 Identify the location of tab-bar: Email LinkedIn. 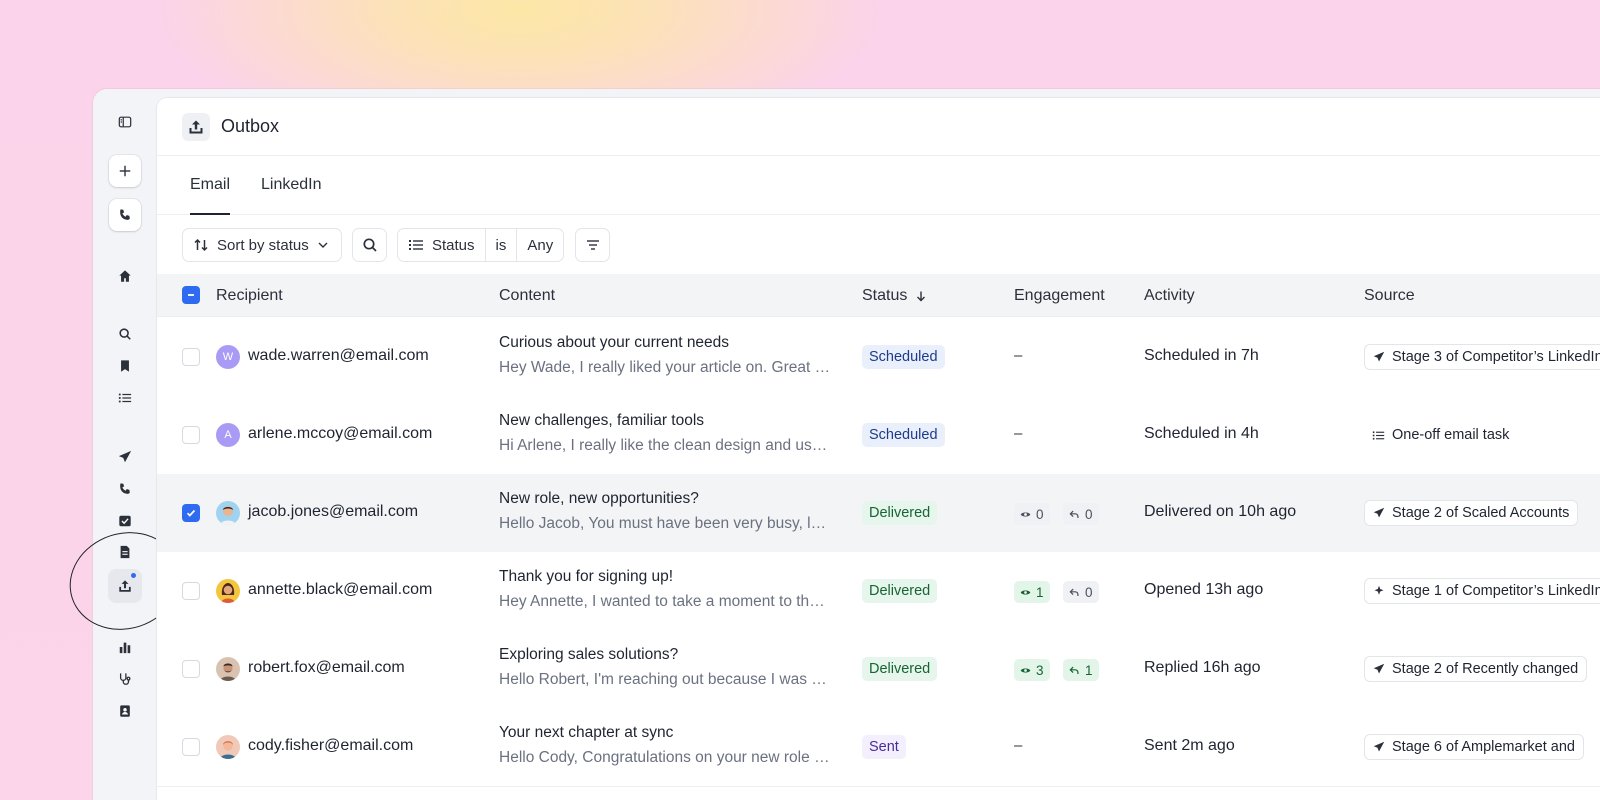
(878, 185).